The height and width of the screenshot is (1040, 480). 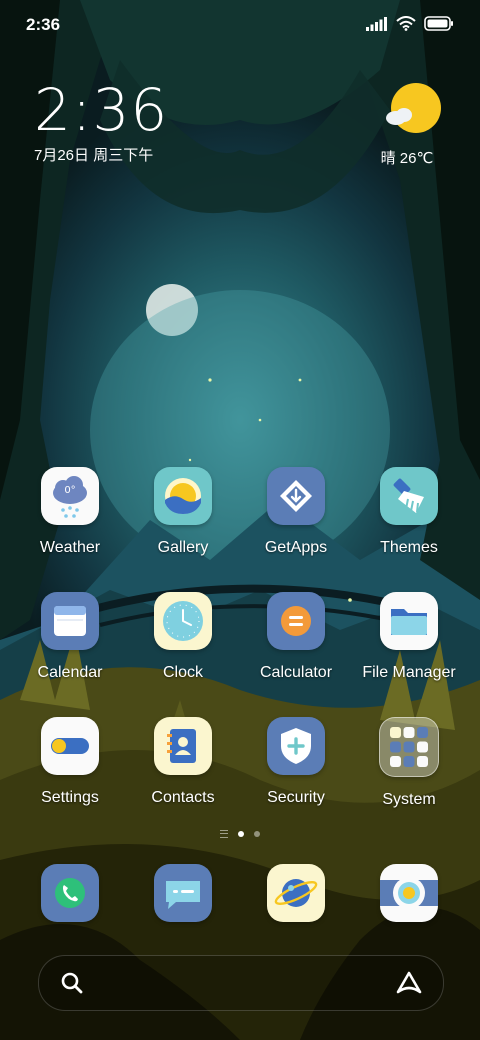 I want to click on app-label: Calendar, so click(x=70, y=672).